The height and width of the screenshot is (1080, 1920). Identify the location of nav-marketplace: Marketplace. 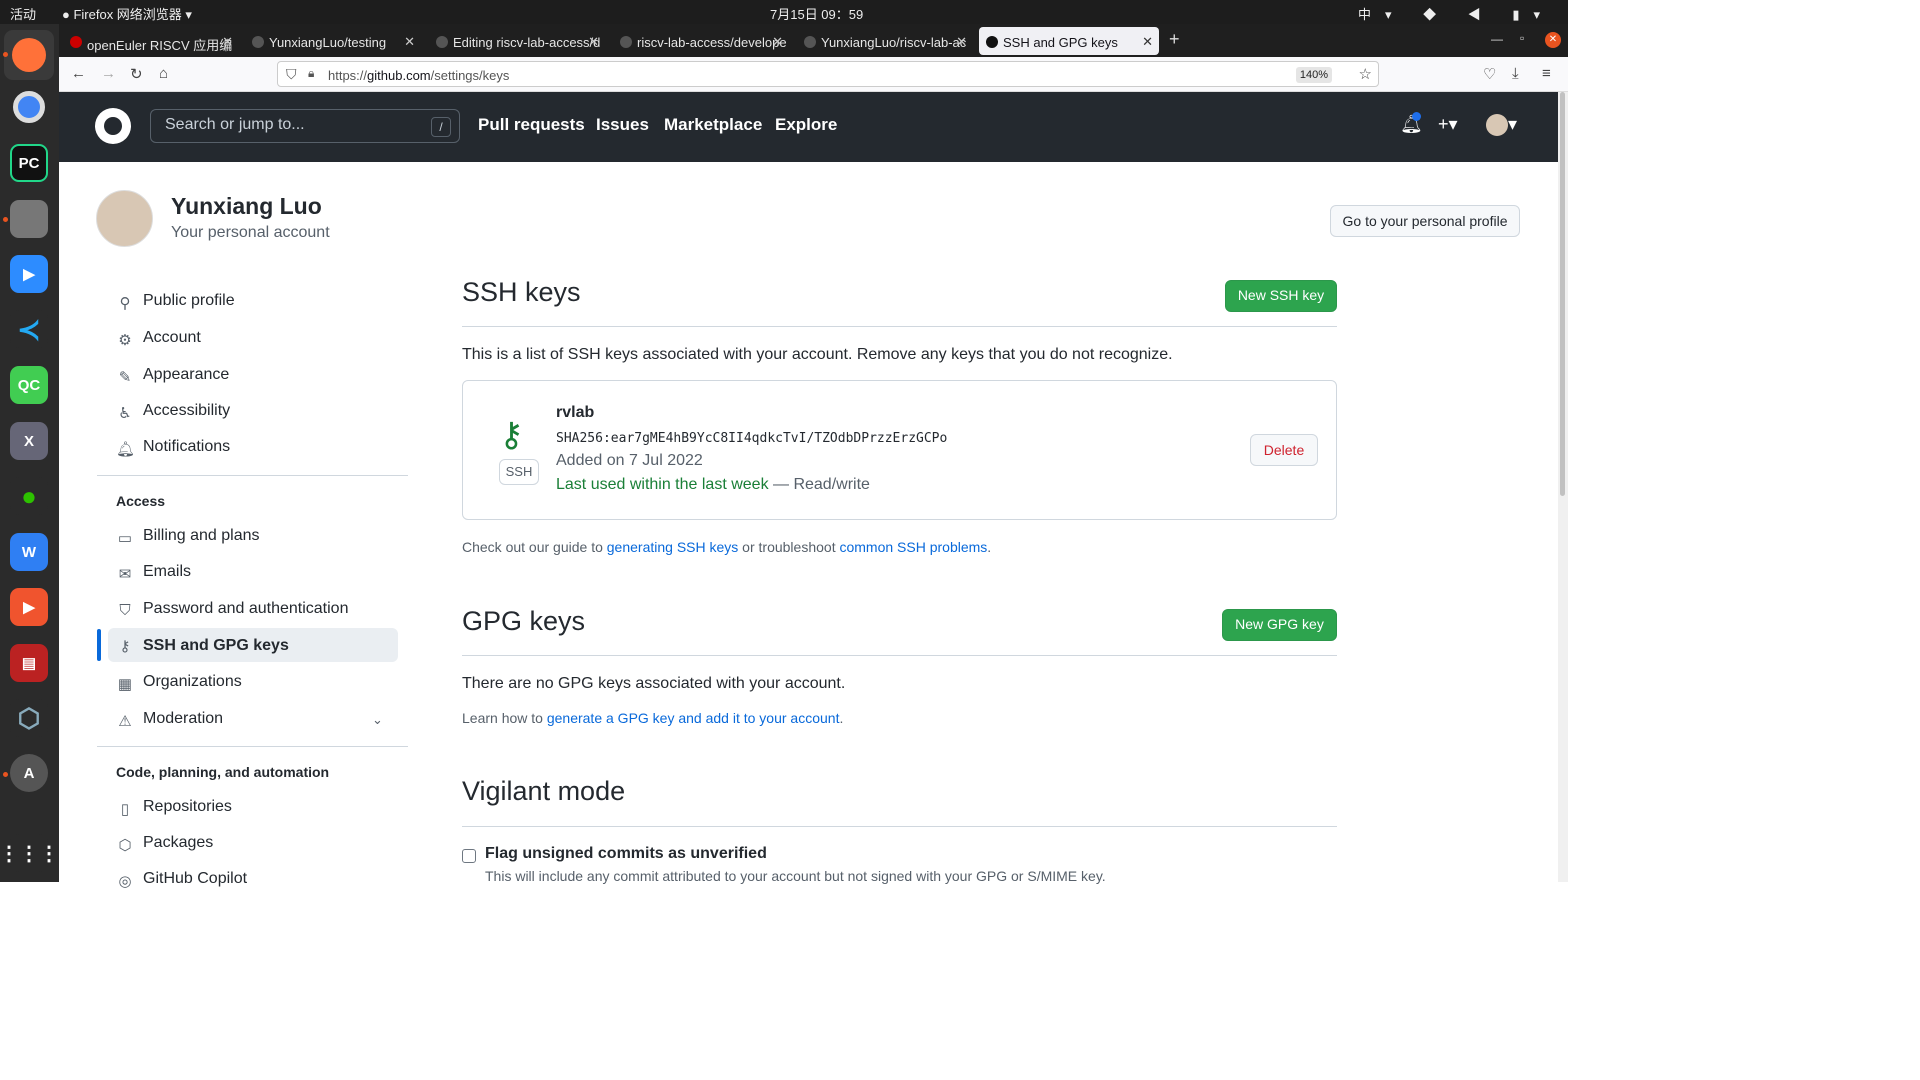
(713, 125).